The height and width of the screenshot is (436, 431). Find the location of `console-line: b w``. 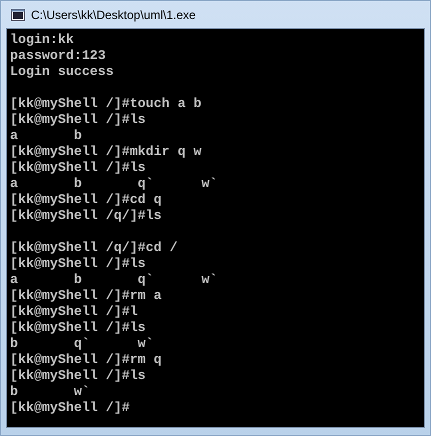

console-line: b w` is located at coordinates (50, 391).